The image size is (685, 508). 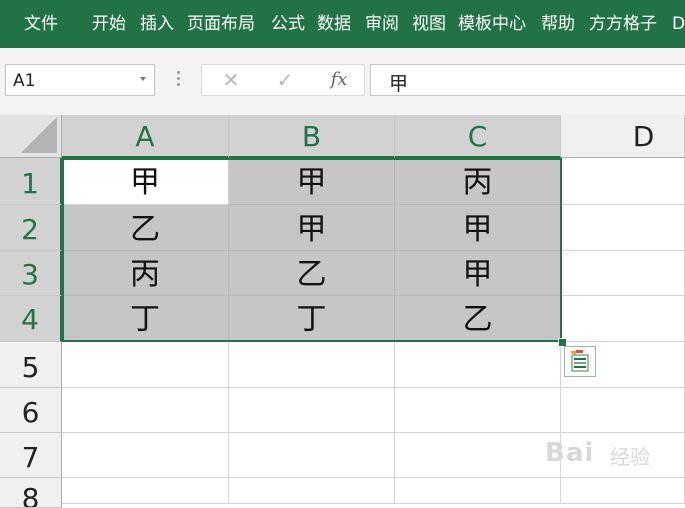 What do you see at coordinates (312, 273) in the screenshot?
I see `cell-b3: 乙` at bounding box center [312, 273].